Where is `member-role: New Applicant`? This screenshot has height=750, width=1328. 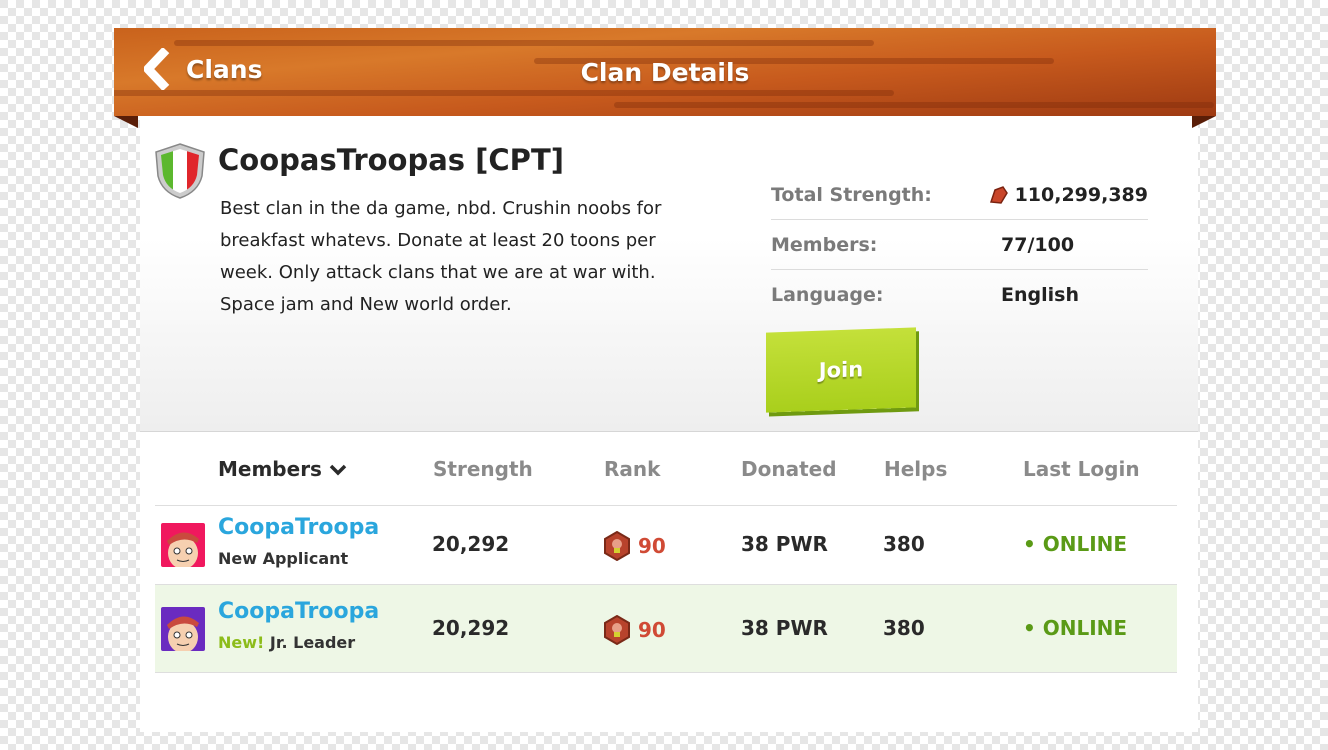 member-role: New Applicant is located at coordinates (283, 558).